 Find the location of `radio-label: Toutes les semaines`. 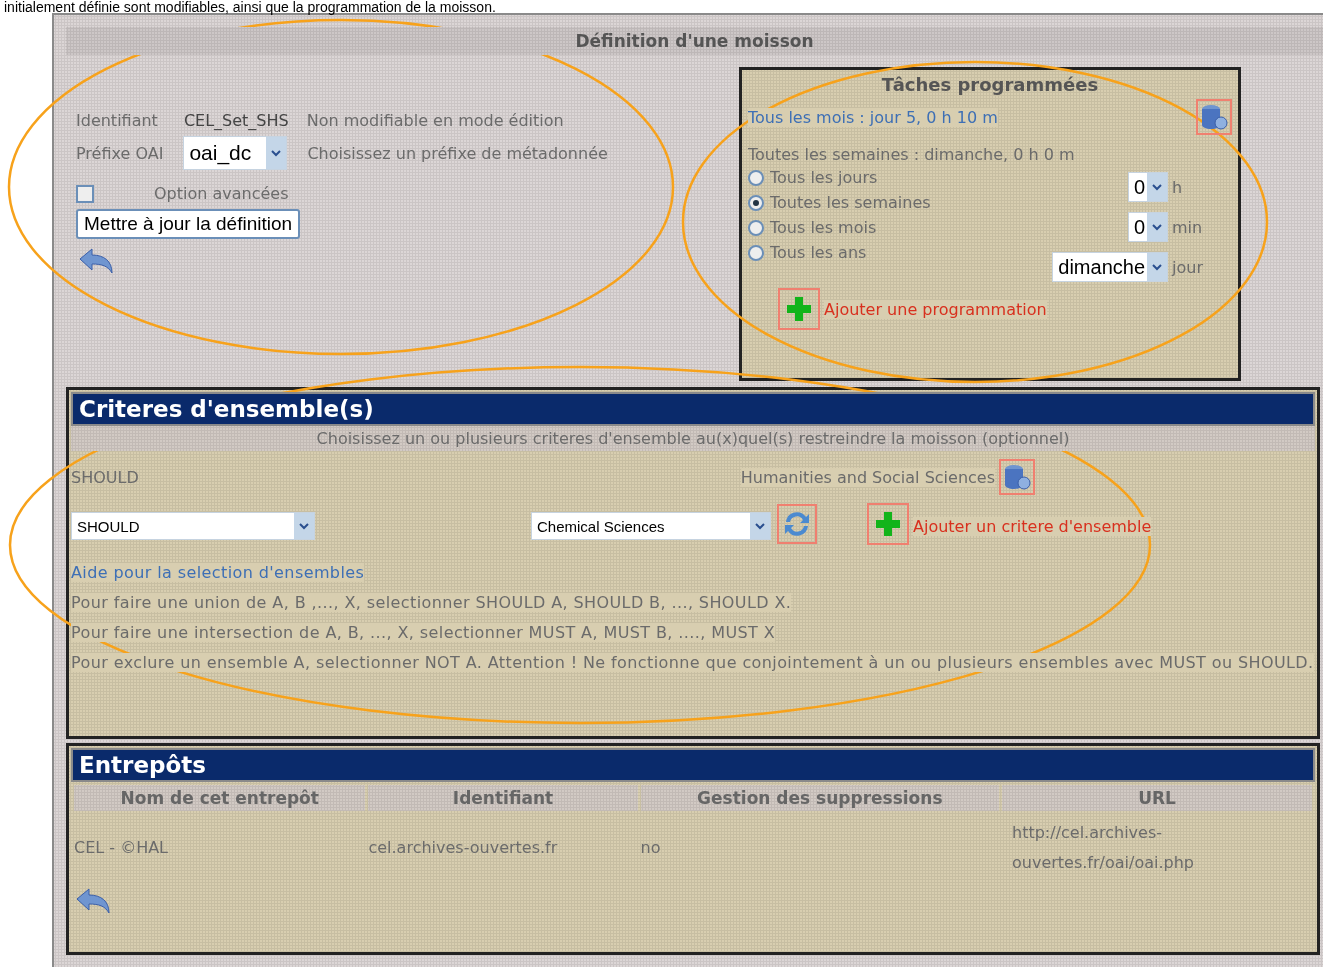

radio-label: Toutes les semaines is located at coordinates (850, 202).